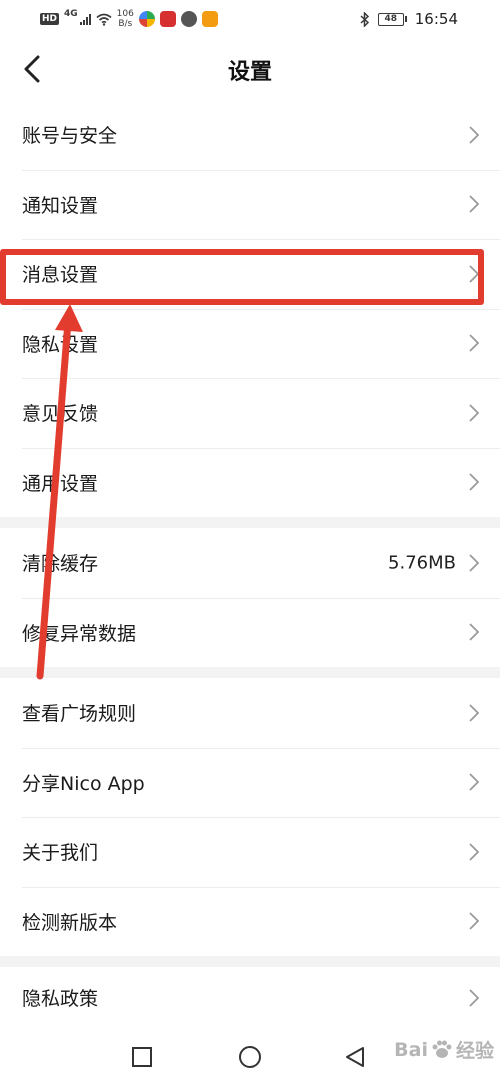  I want to click on settings-group-storage: 清除缓存 5.76MB 修复异常数据, so click(250, 597).